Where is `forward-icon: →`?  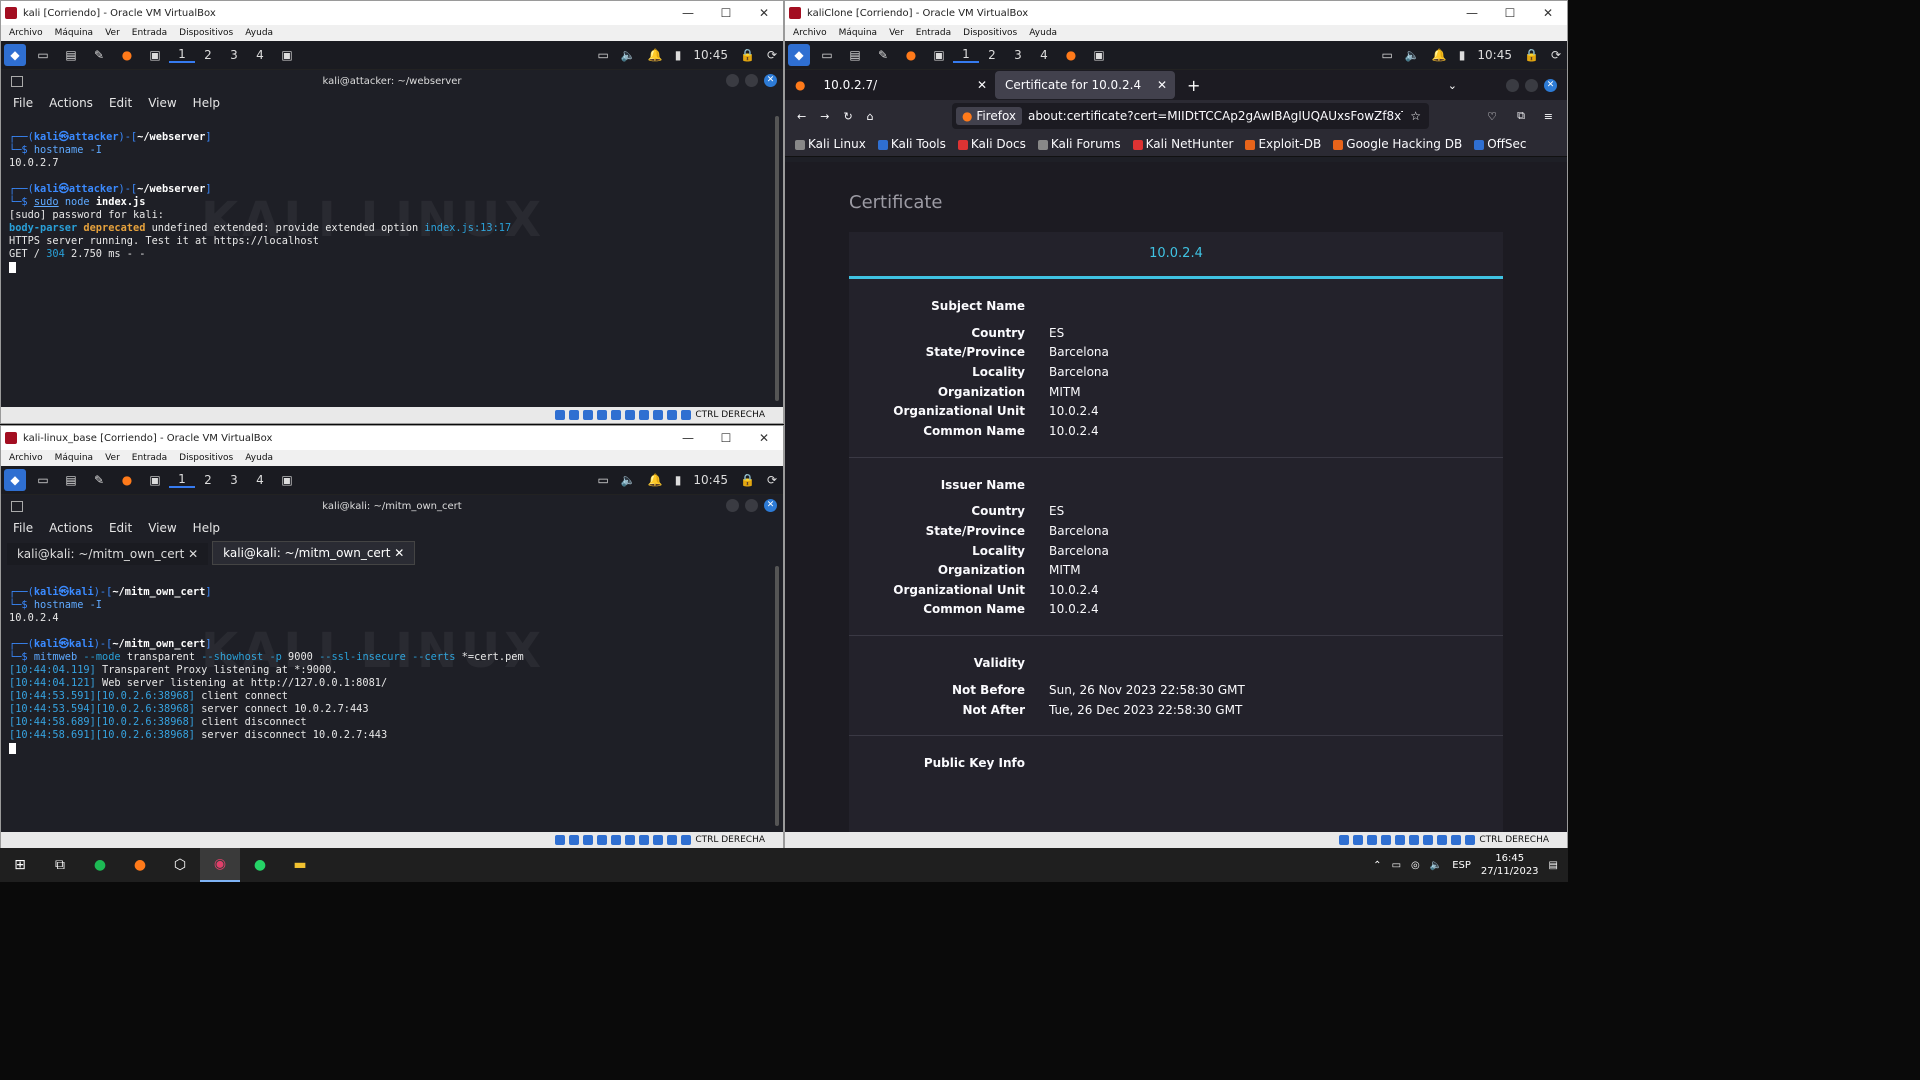
forward-icon: → is located at coordinates (824, 116).